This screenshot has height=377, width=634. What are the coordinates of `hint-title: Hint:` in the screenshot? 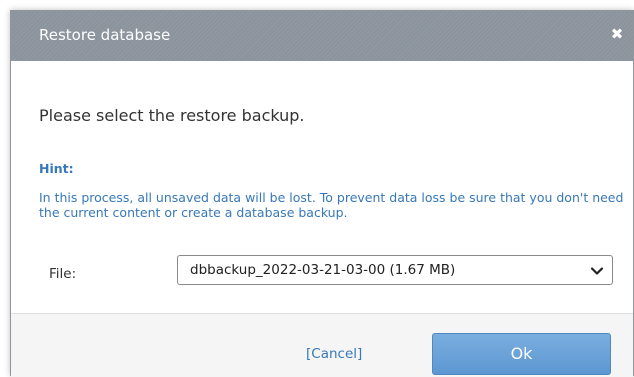 It's located at (56, 168).